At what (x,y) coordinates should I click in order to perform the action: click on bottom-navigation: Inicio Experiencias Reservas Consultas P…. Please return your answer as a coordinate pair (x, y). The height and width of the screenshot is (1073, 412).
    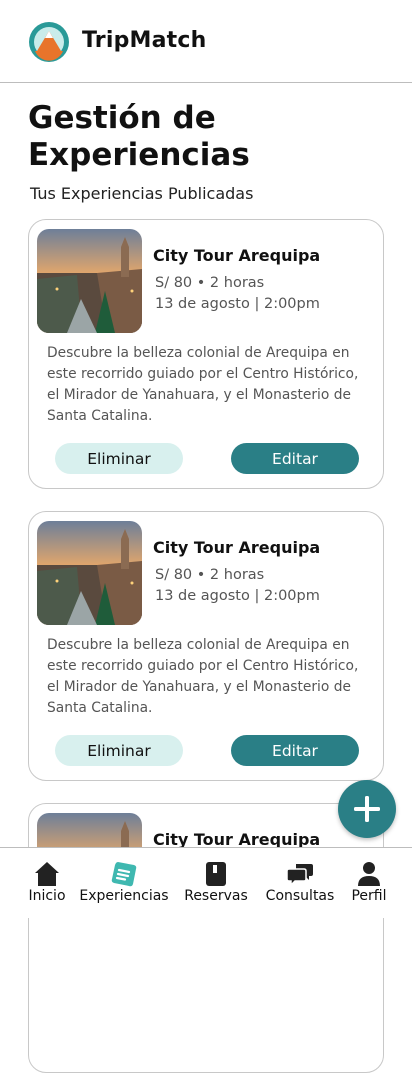
    Looking at the image, I should click on (206, 882).